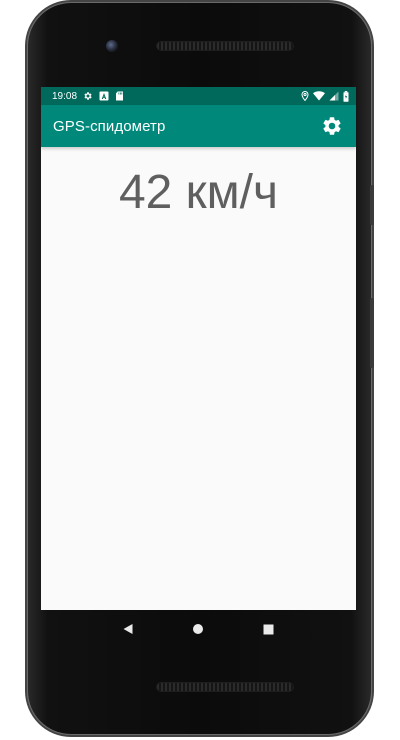 Image resolution: width=400 pixels, height=740 pixels. I want to click on sd-card-icon, so click(119, 96).